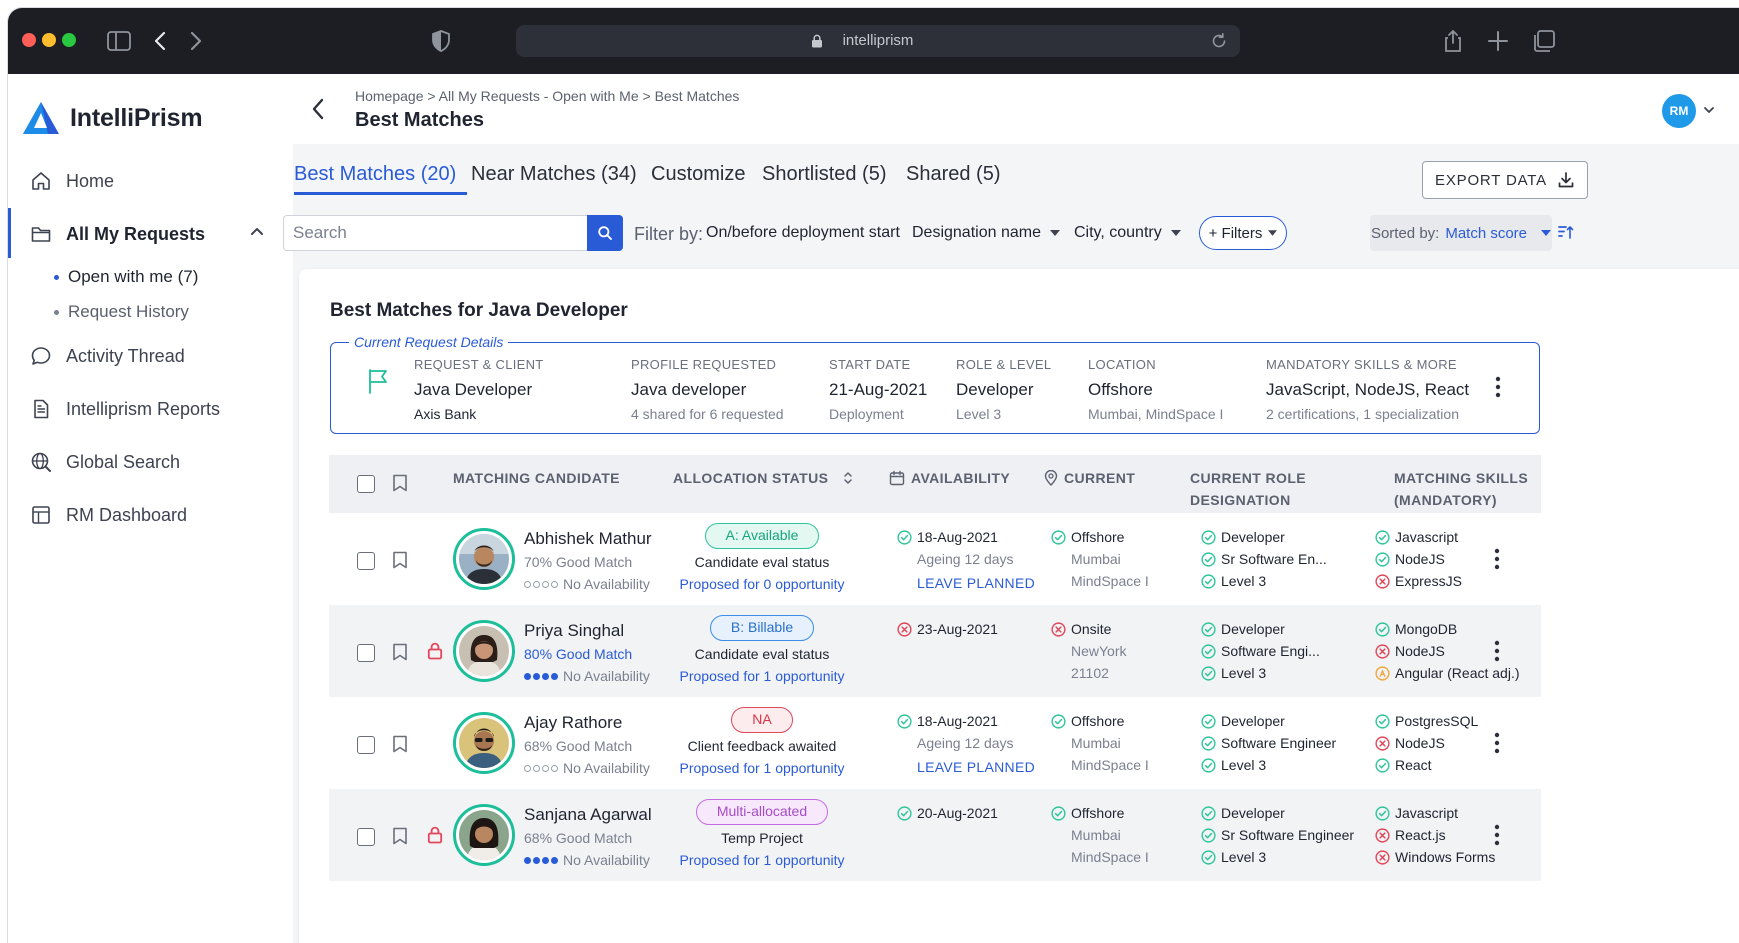 This screenshot has width=1739, height=943. I want to click on status-badge: A: Available, so click(762, 536).